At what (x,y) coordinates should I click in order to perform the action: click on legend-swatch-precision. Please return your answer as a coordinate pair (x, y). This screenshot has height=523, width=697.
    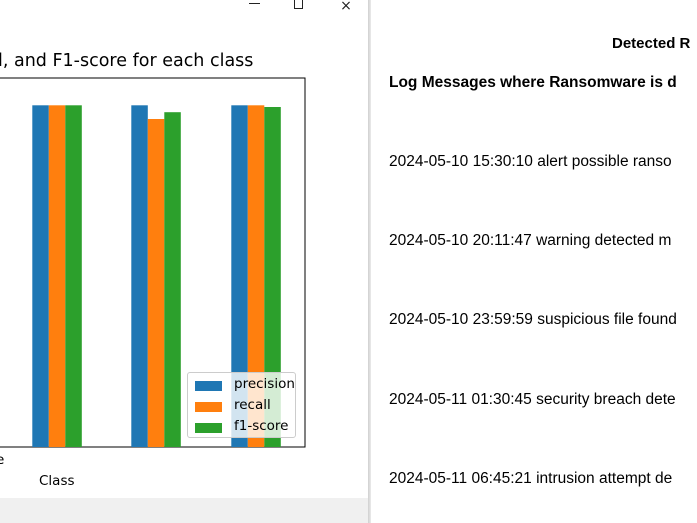
    Looking at the image, I should click on (208, 386).